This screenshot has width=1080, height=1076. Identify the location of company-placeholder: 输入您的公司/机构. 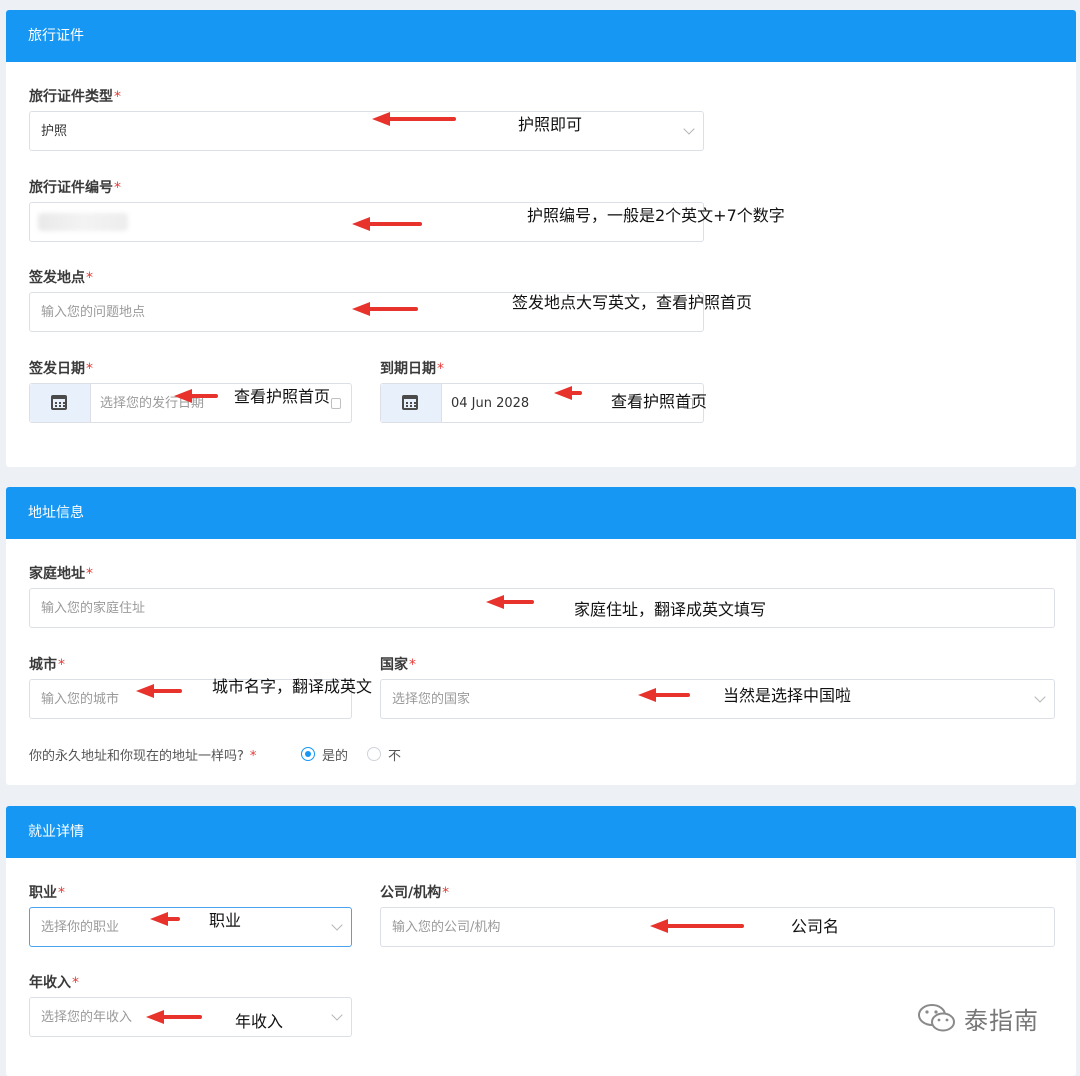
(446, 927).